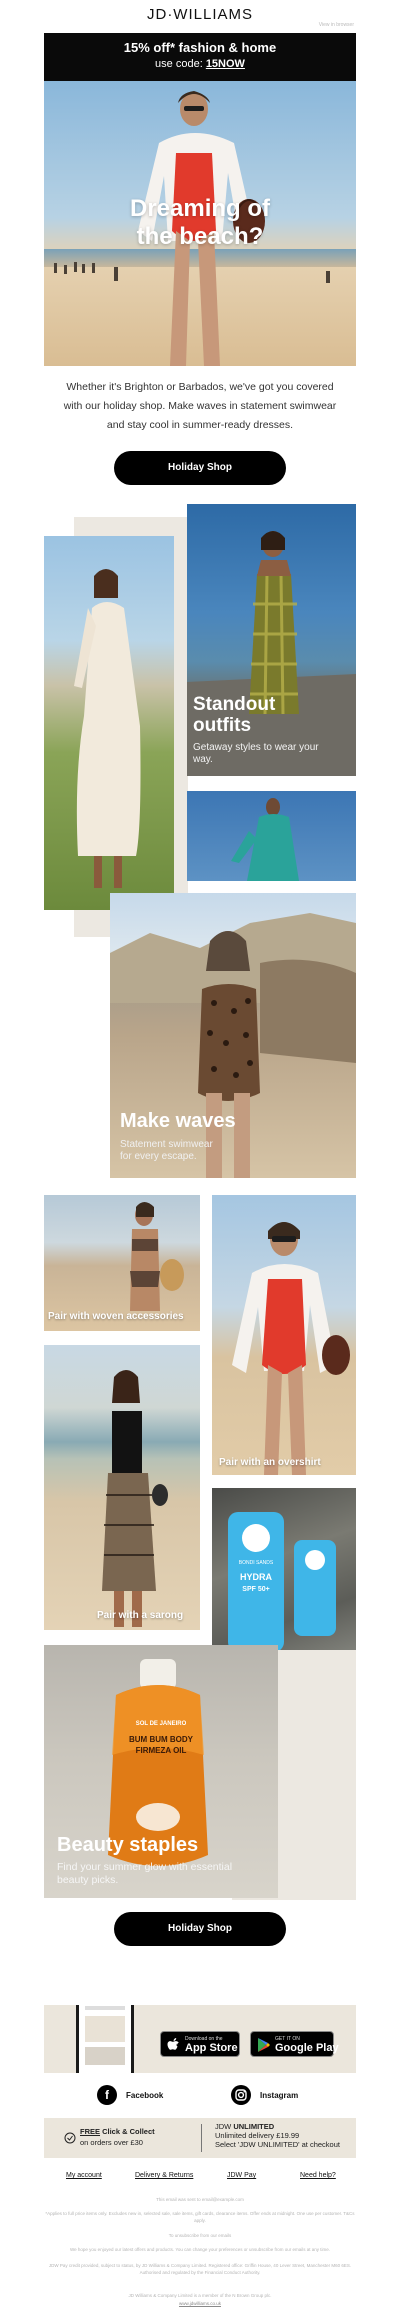 This screenshot has height=2315, width=400. Describe the element at coordinates (256, 753) in the screenshot. I see `standout-subtitle: Getaway styles to wear your way.` at that location.